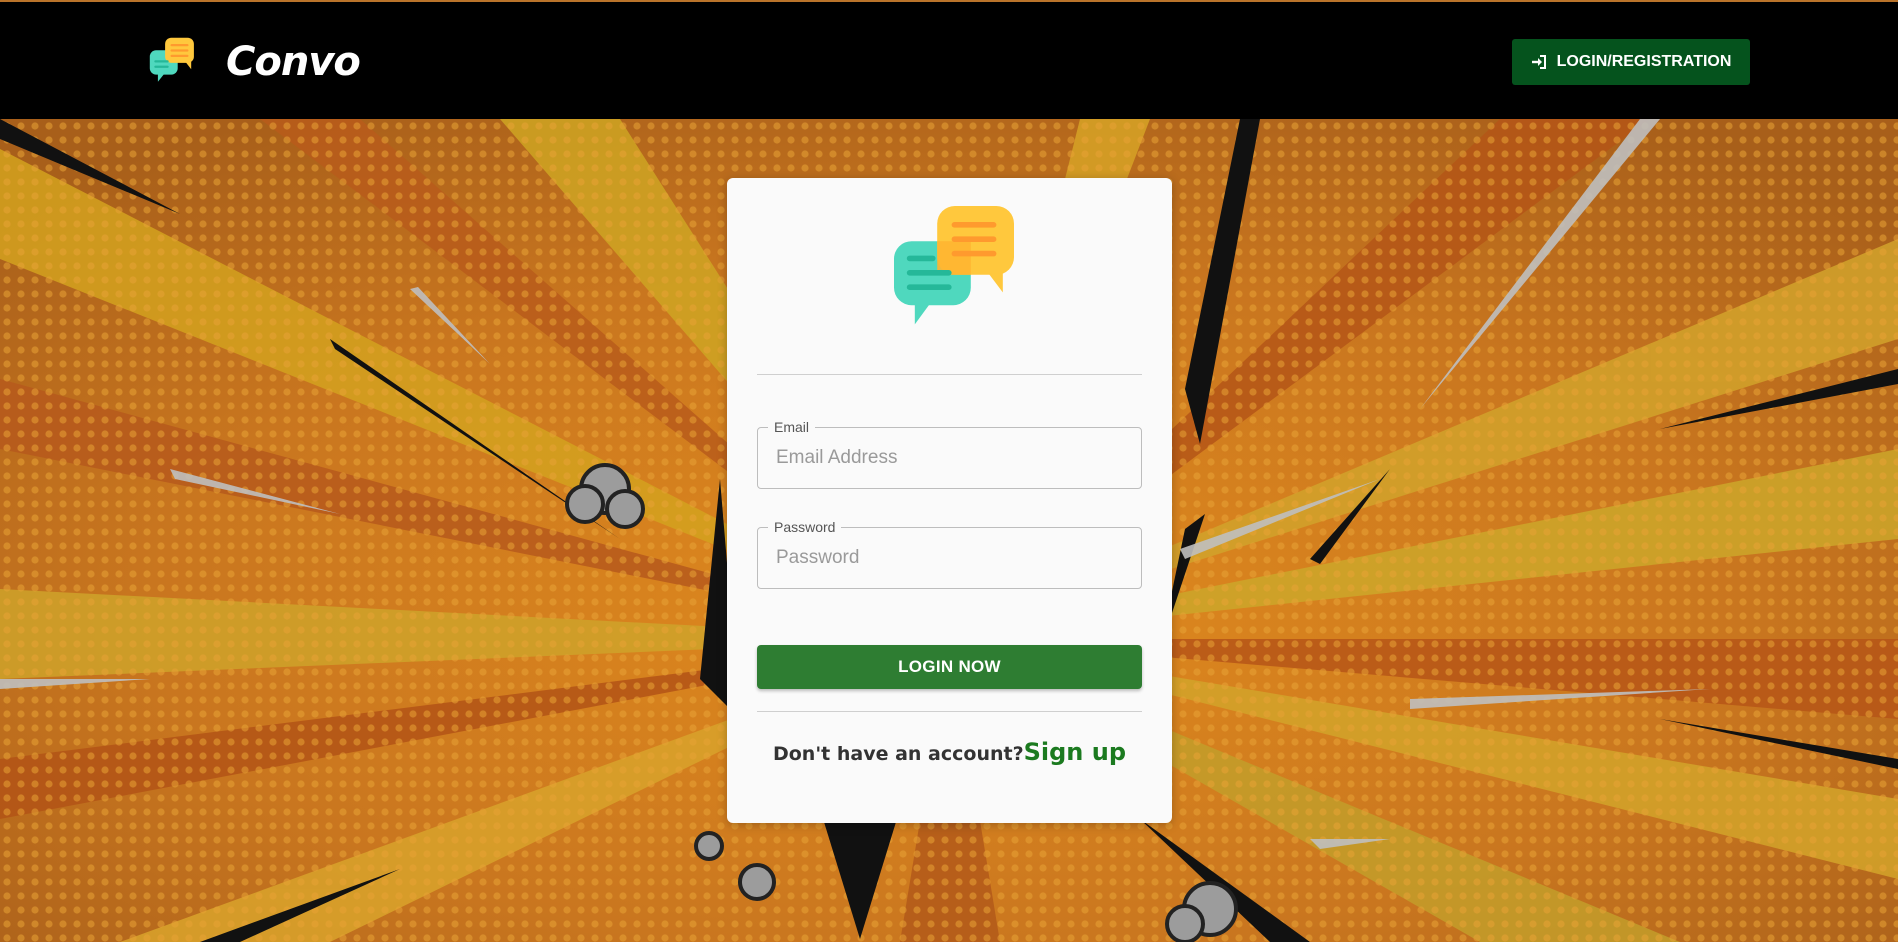  I want to click on divider-bottom, so click(949, 711).